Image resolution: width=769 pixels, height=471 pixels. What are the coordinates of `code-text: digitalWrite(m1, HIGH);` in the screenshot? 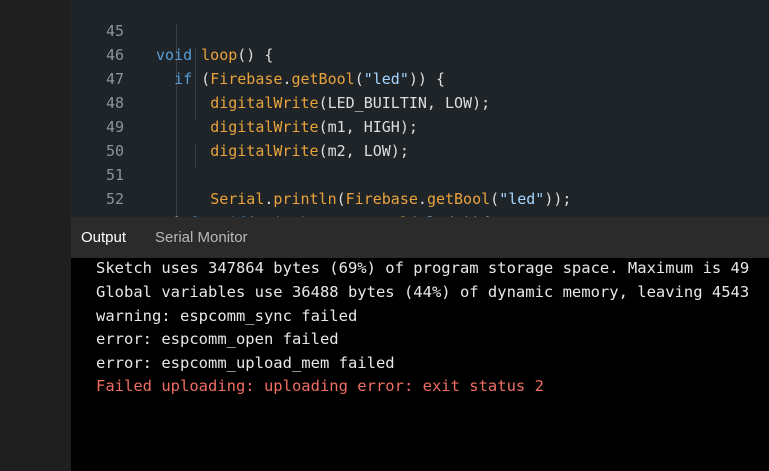 It's located at (314, 127).